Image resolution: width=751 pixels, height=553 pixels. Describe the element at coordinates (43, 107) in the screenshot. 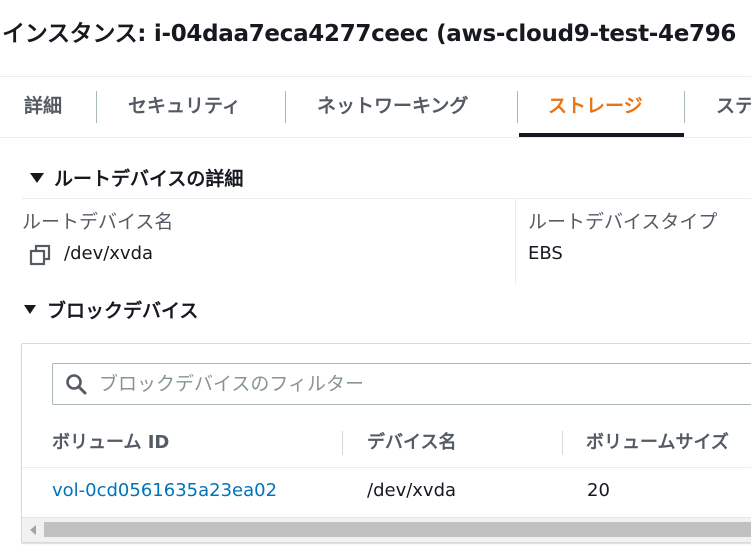

I see `tab-details: 詳細` at that location.